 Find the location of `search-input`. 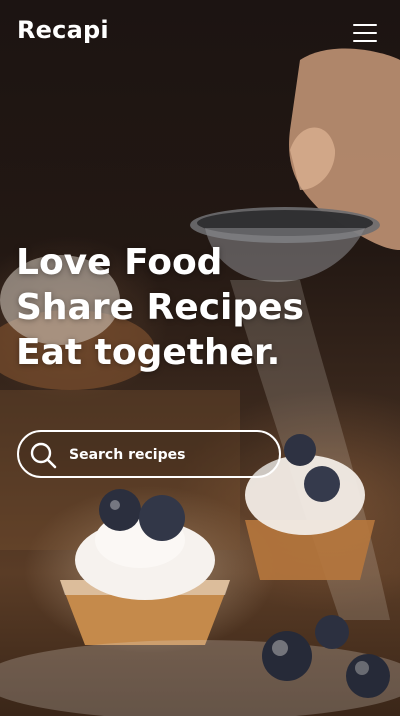

search-input is located at coordinates (169, 455).